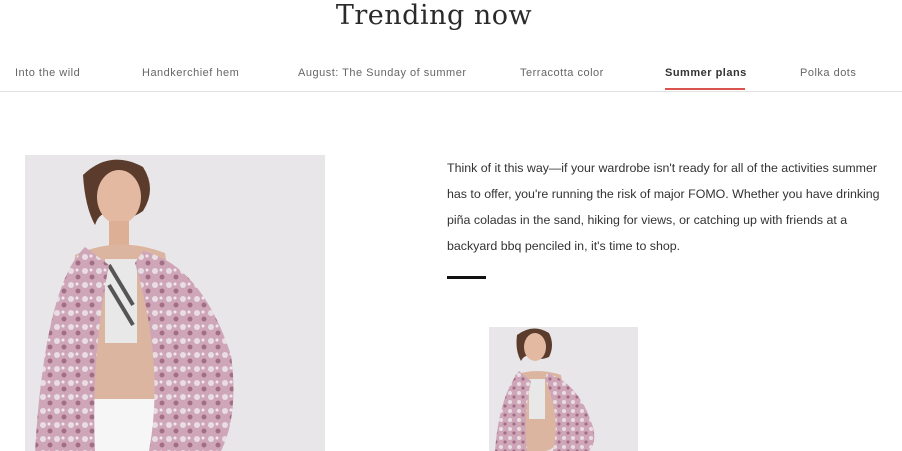 The height and width of the screenshot is (451, 902). What do you see at coordinates (47, 73) in the screenshot?
I see `tab-into-the-wild: Into the wild` at bounding box center [47, 73].